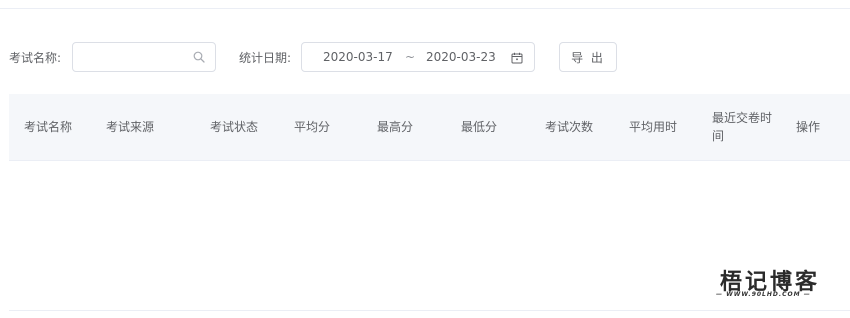  Describe the element at coordinates (418, 57) in the screenshot. I see `date-range-picker: 2020-03-17 ~ 2020-03-23` at that location.